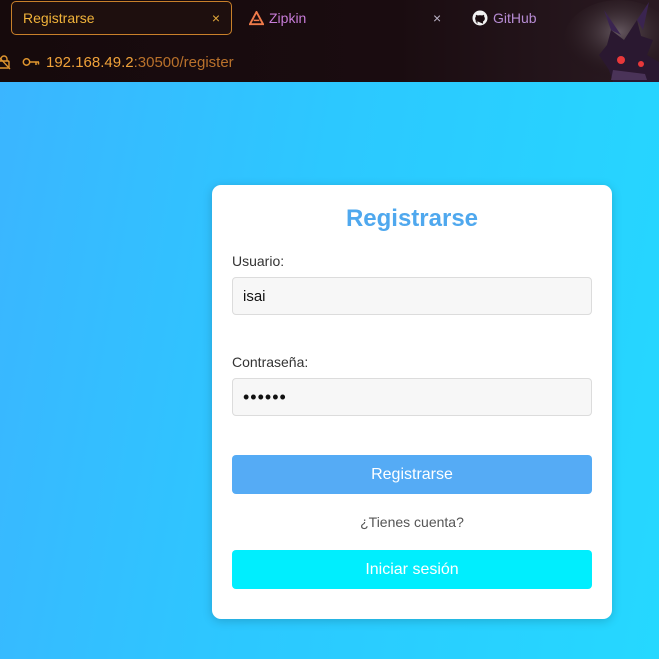 Image resolution: width=659 pixels, height=659 pixels. What do you see at coordinates (270, 362) in the screenshot?
I see `password-label: Contraseña:` at bounding box center [270, 362].